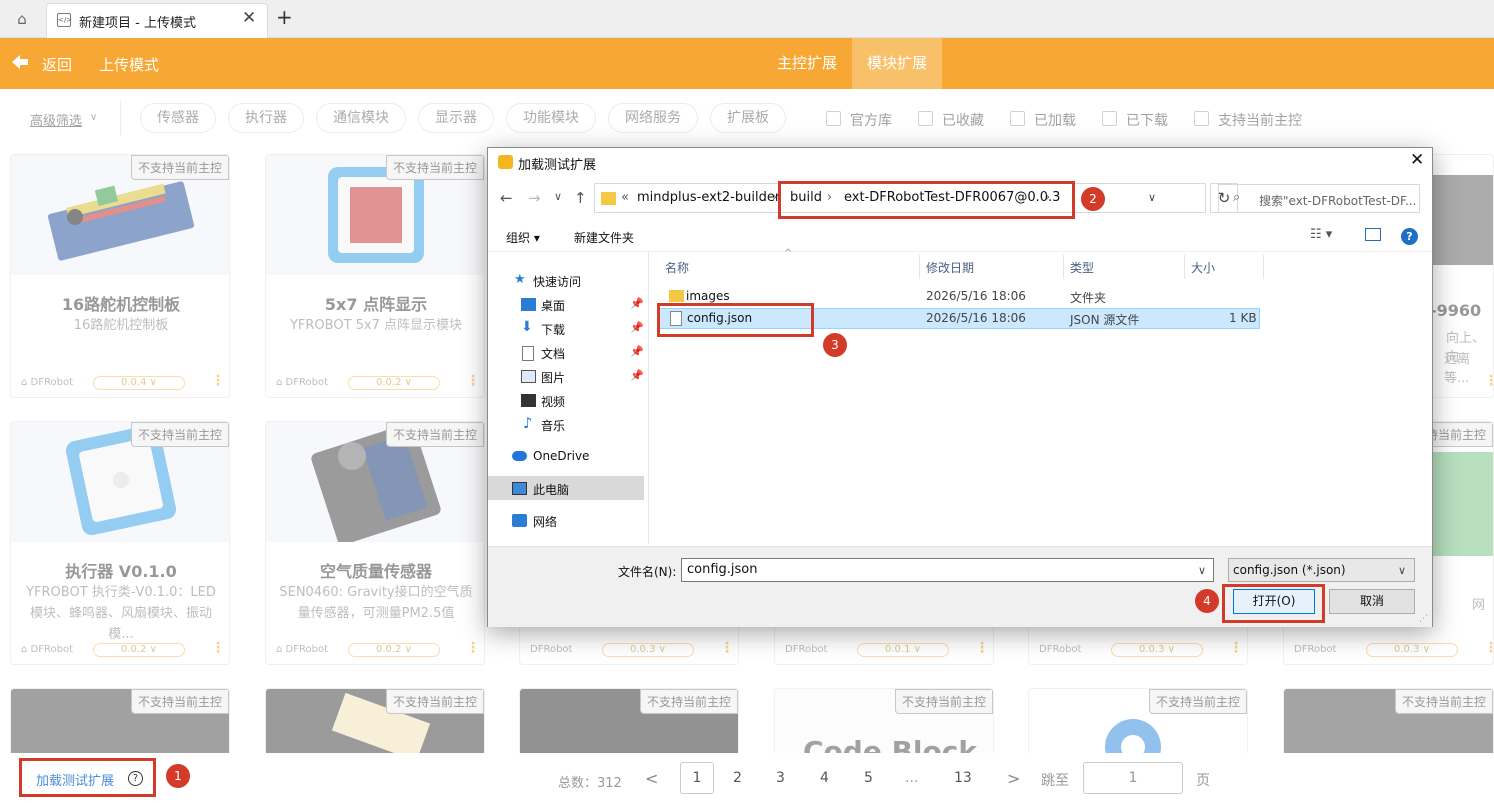 The width and height of the screenshot is (1494, 804). What do you see at coordinates (1105, 320) in the screenshot?
I see `file-type: JSON 源文件` at bounding box center [1105, 320].